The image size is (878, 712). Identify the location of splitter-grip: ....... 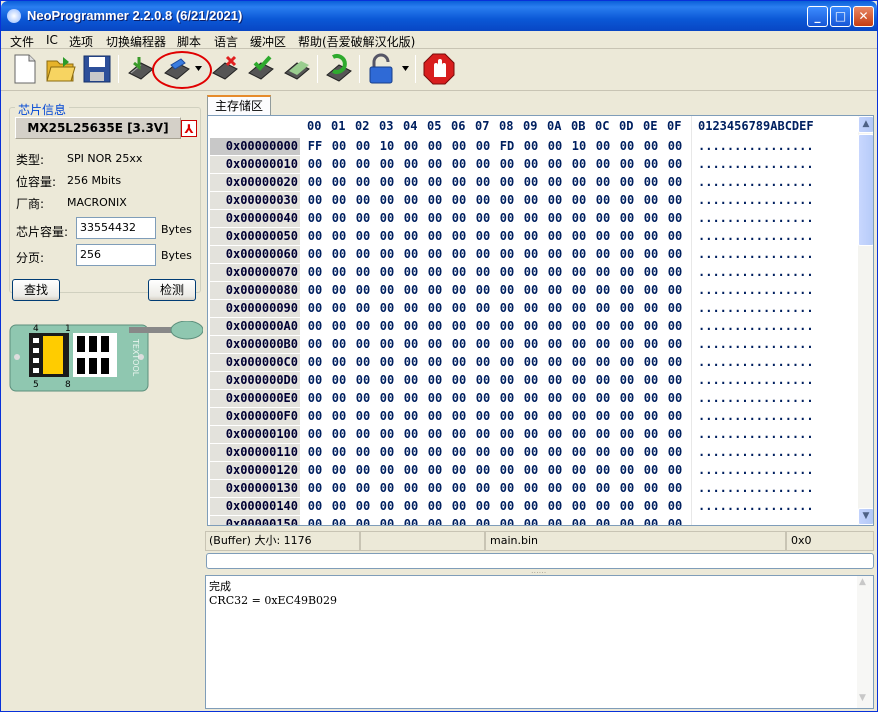
(541, 571).